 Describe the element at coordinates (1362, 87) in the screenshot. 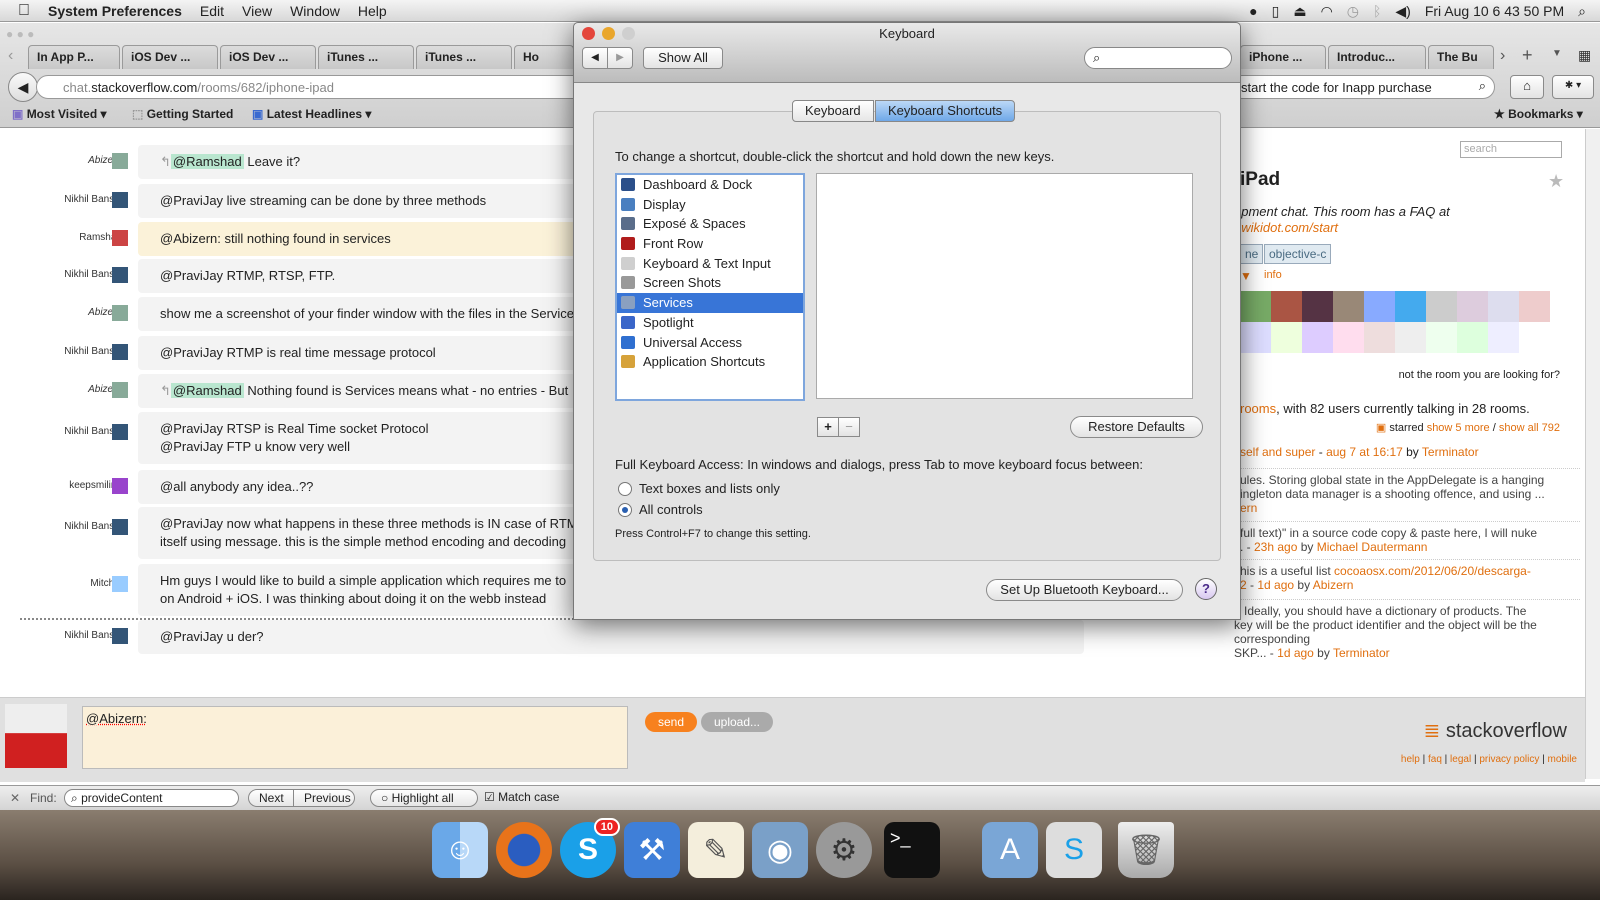

I see `search-input: start the code for Inapp purchase ⌕` at that location.